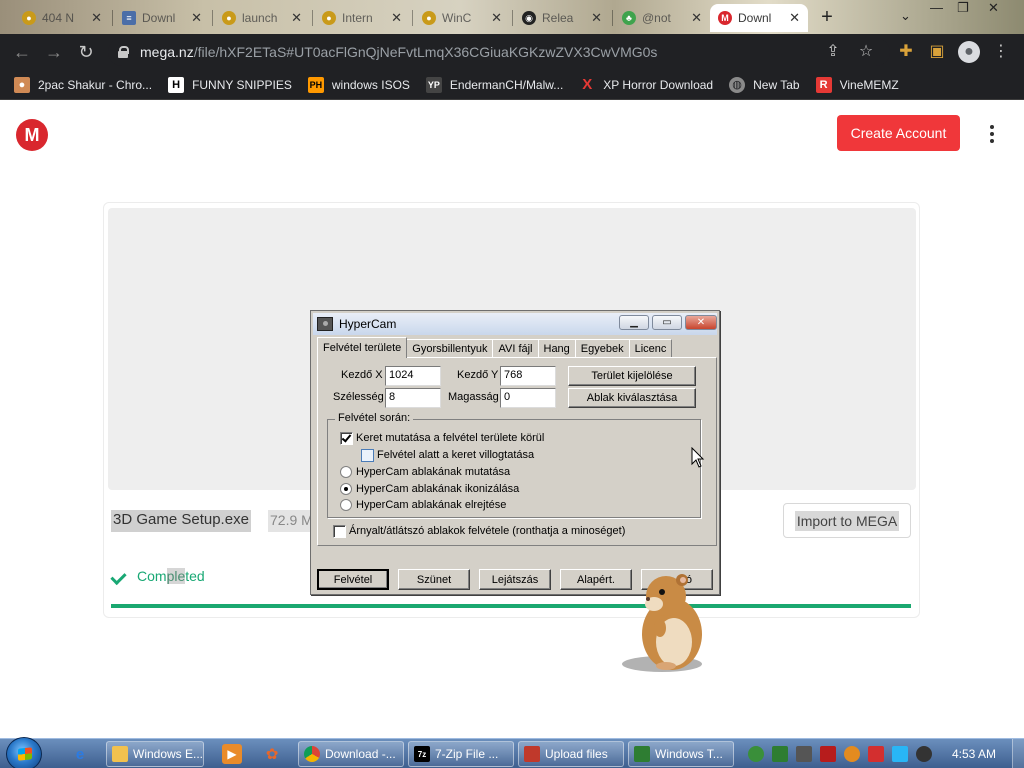 The height and width of the screenshot is (768, 1024). I want to click on tray-tools-icon, so click(828, 754).